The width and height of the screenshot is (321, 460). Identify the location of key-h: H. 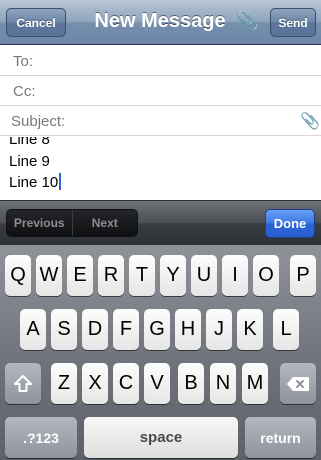
(188, 329).